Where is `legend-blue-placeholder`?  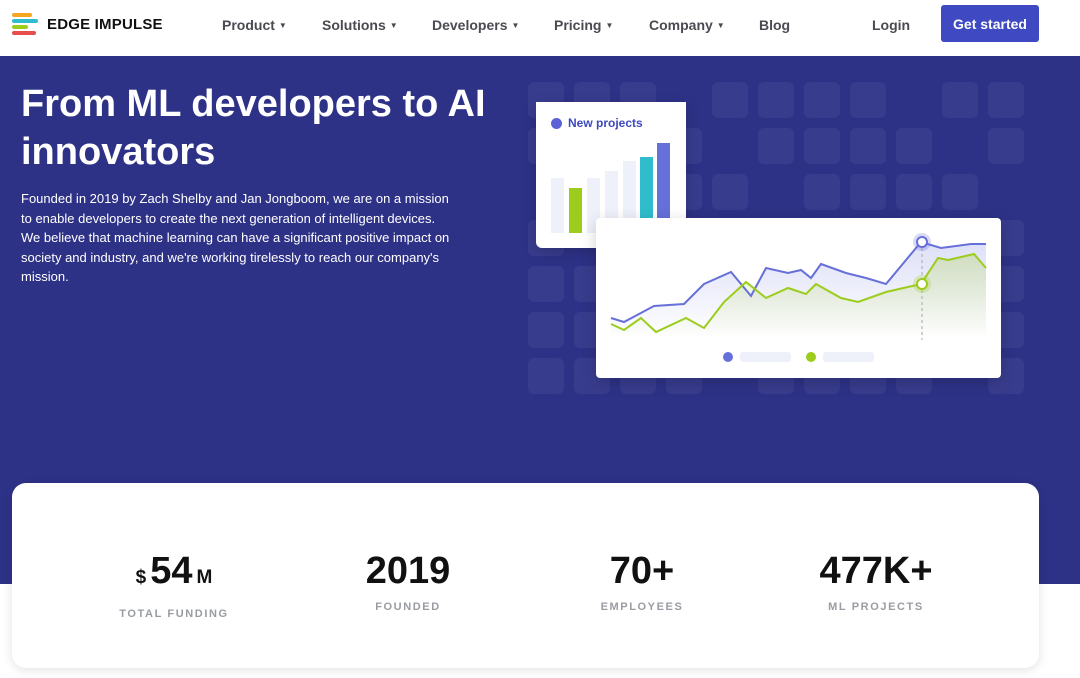 legend-blue-placeholder is located at coordinates (765, 357).